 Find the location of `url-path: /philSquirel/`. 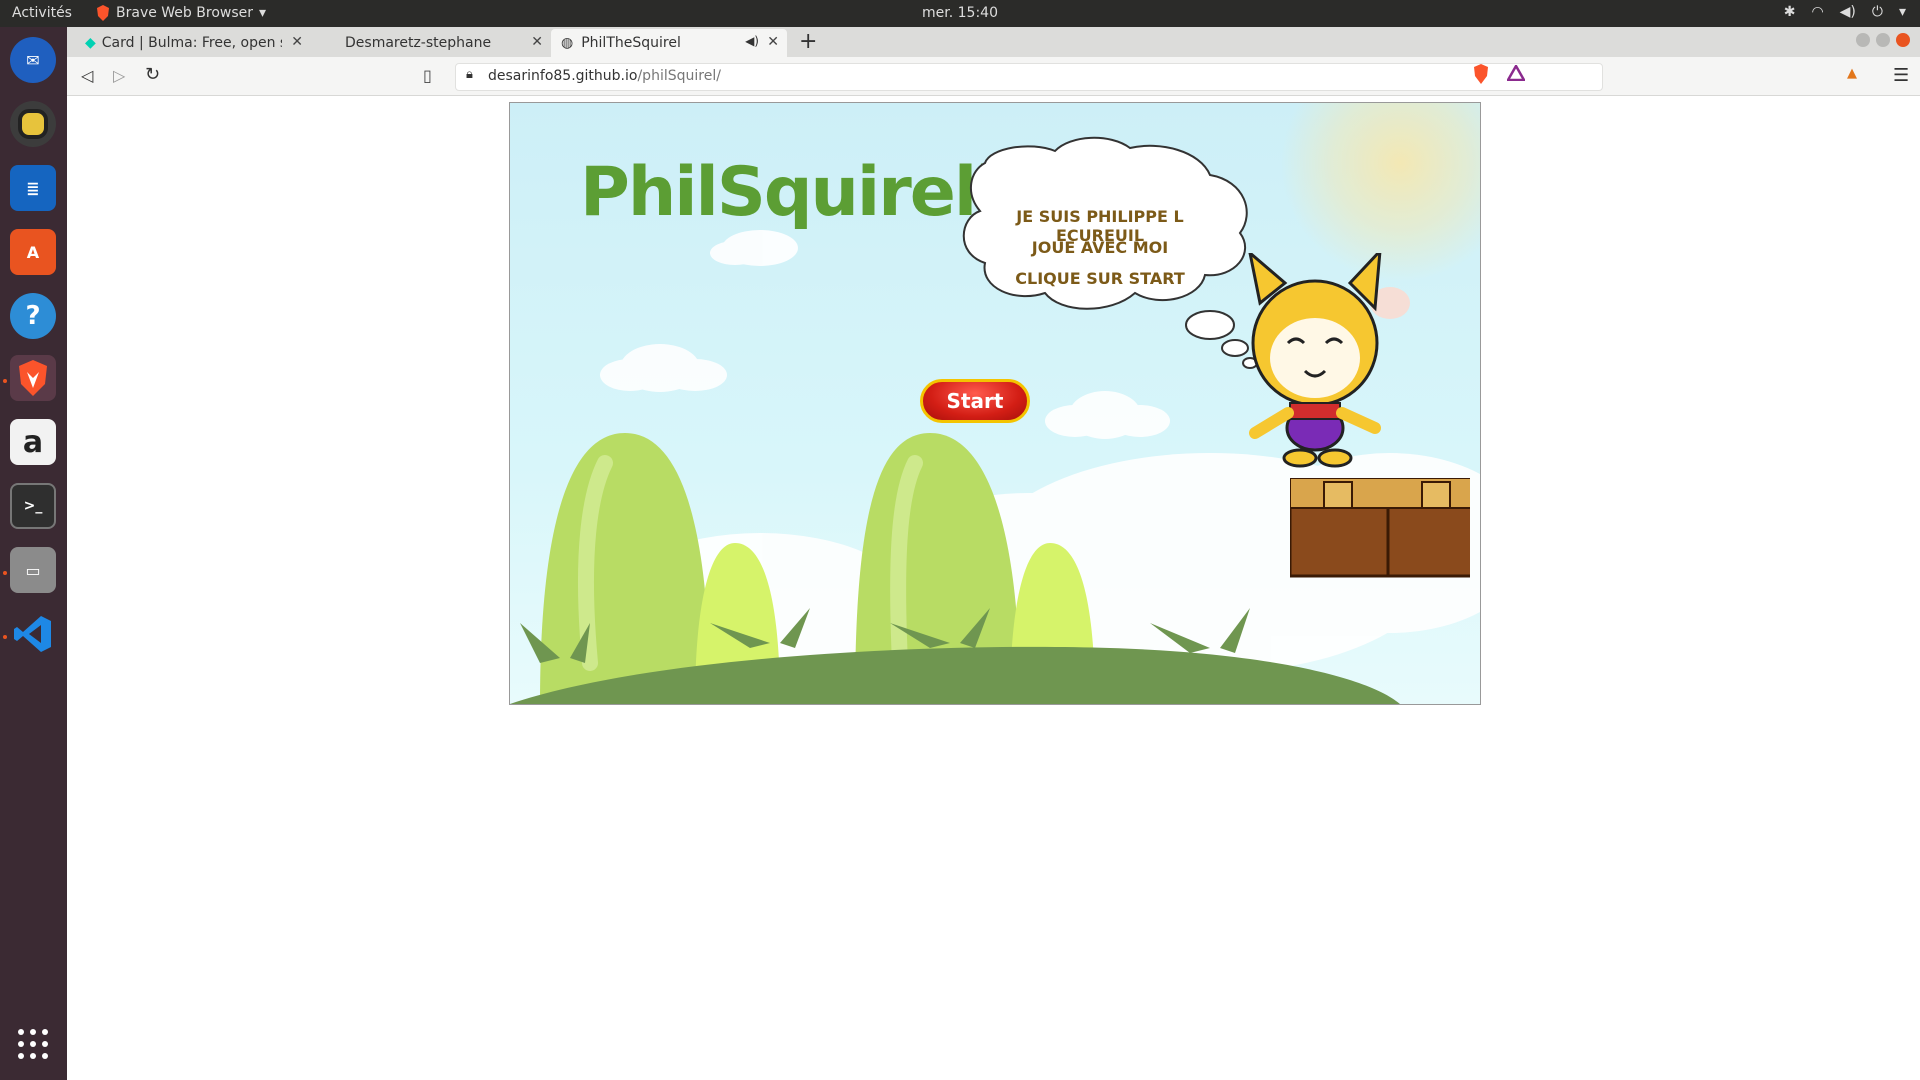

url-path: /philSquirel/ is located at coordinates (679, 76).